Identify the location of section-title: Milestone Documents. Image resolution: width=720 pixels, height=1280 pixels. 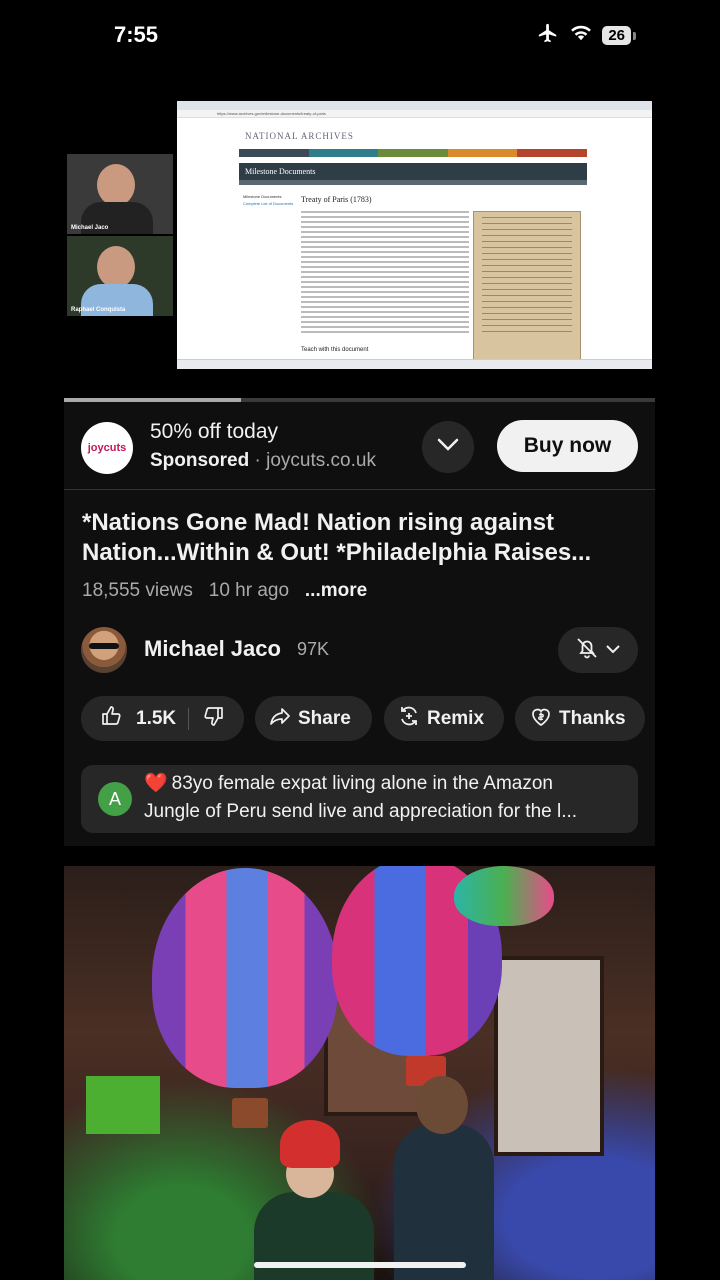
(413, 171).